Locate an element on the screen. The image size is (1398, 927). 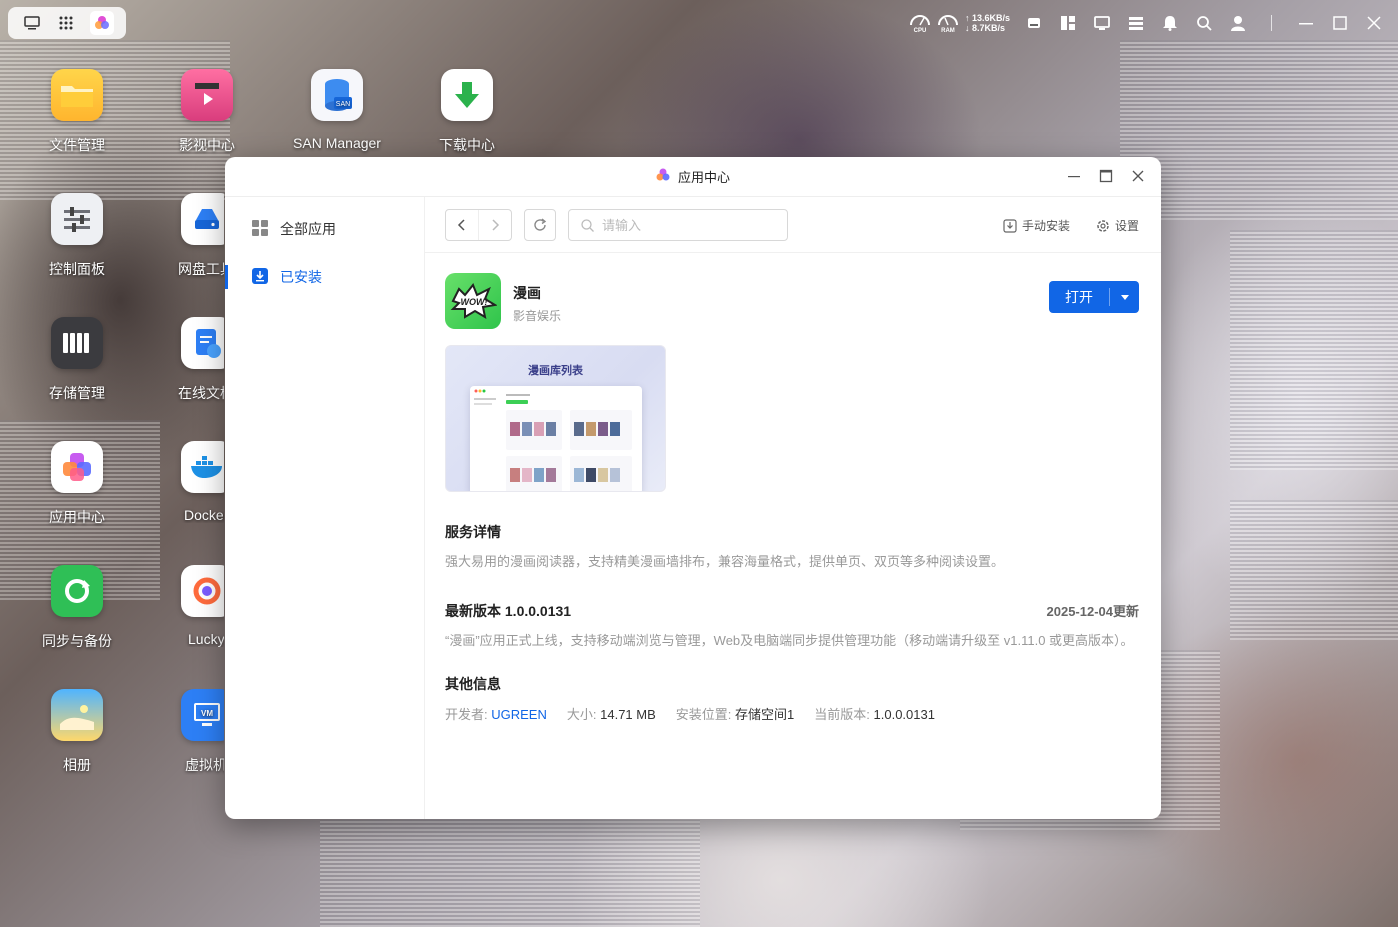
latest-version-title: 最新版本 1.0.0.0131 is located at coordinates (508, 611).